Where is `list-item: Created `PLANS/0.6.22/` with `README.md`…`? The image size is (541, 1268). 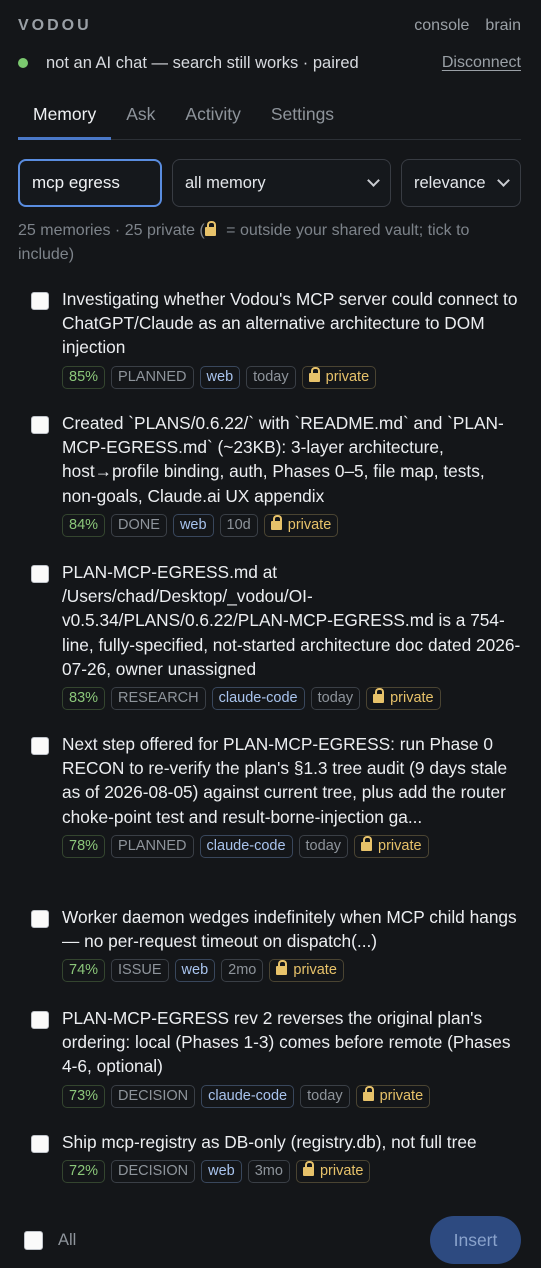 list-item: Created `PLANS/0.6.22/` with `README.md`… is located at coordinates (270, 485).